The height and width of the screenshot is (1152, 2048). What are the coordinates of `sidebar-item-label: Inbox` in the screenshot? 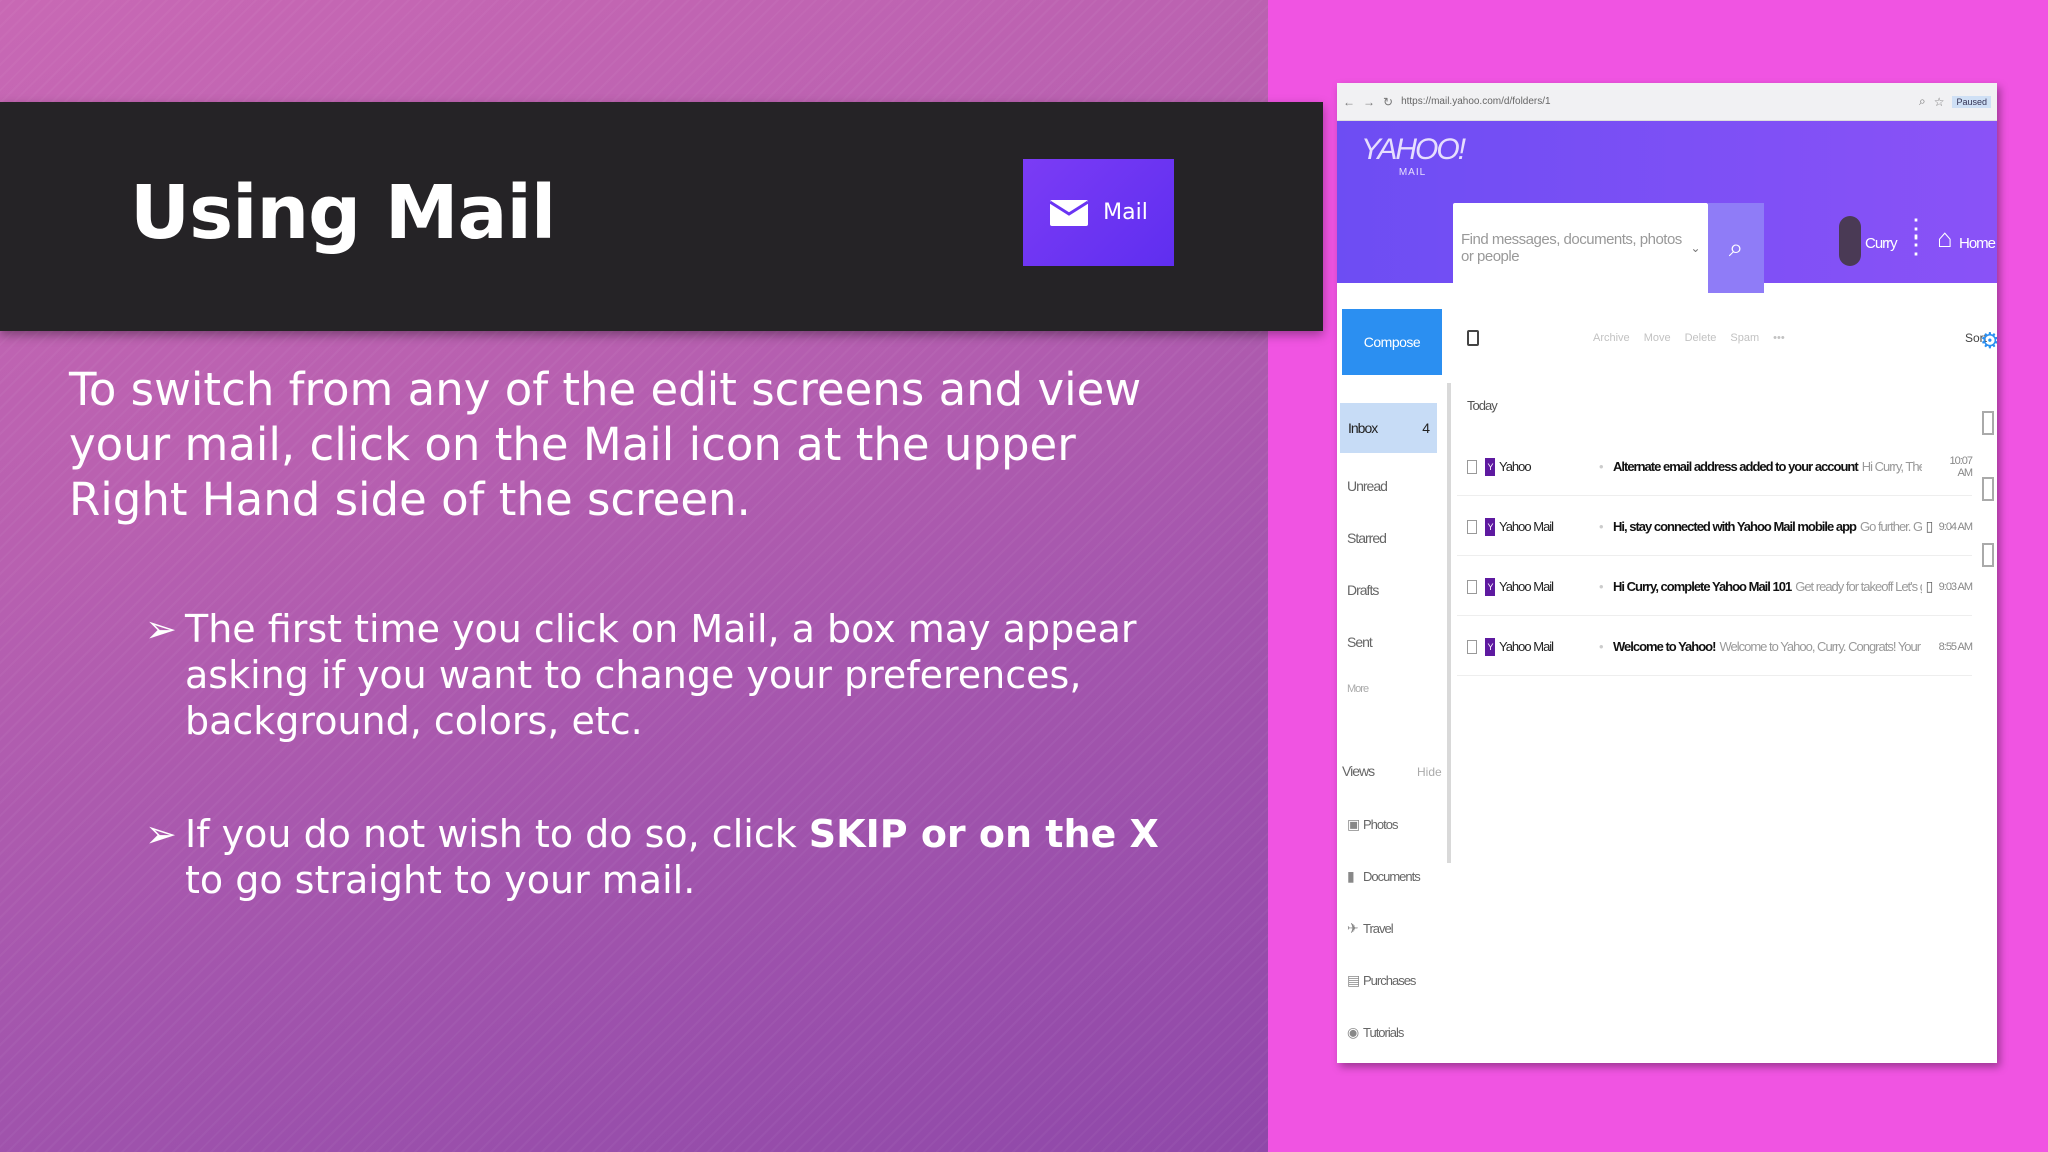 It's located at (1363, 428).